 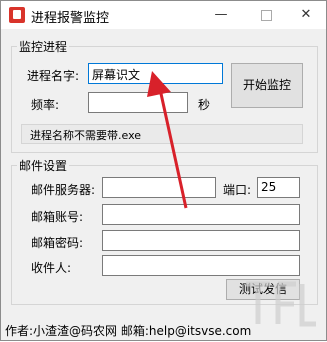 What do you see at coordinates (17, 15) in the screenshot?
I see `app-icon` at bounding box center [17, 15].